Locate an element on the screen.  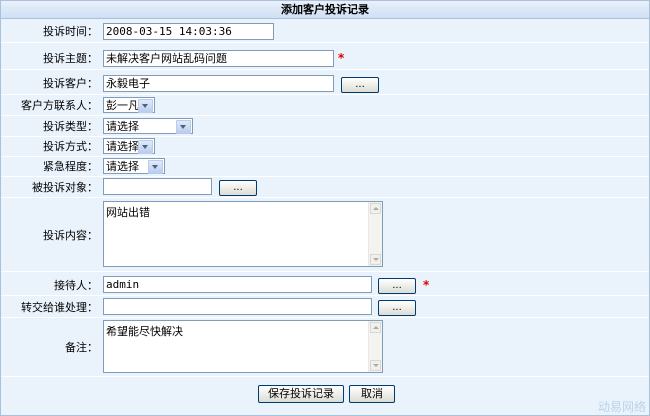
type-select-value: 请选择 is located at coordinates (122, 126).